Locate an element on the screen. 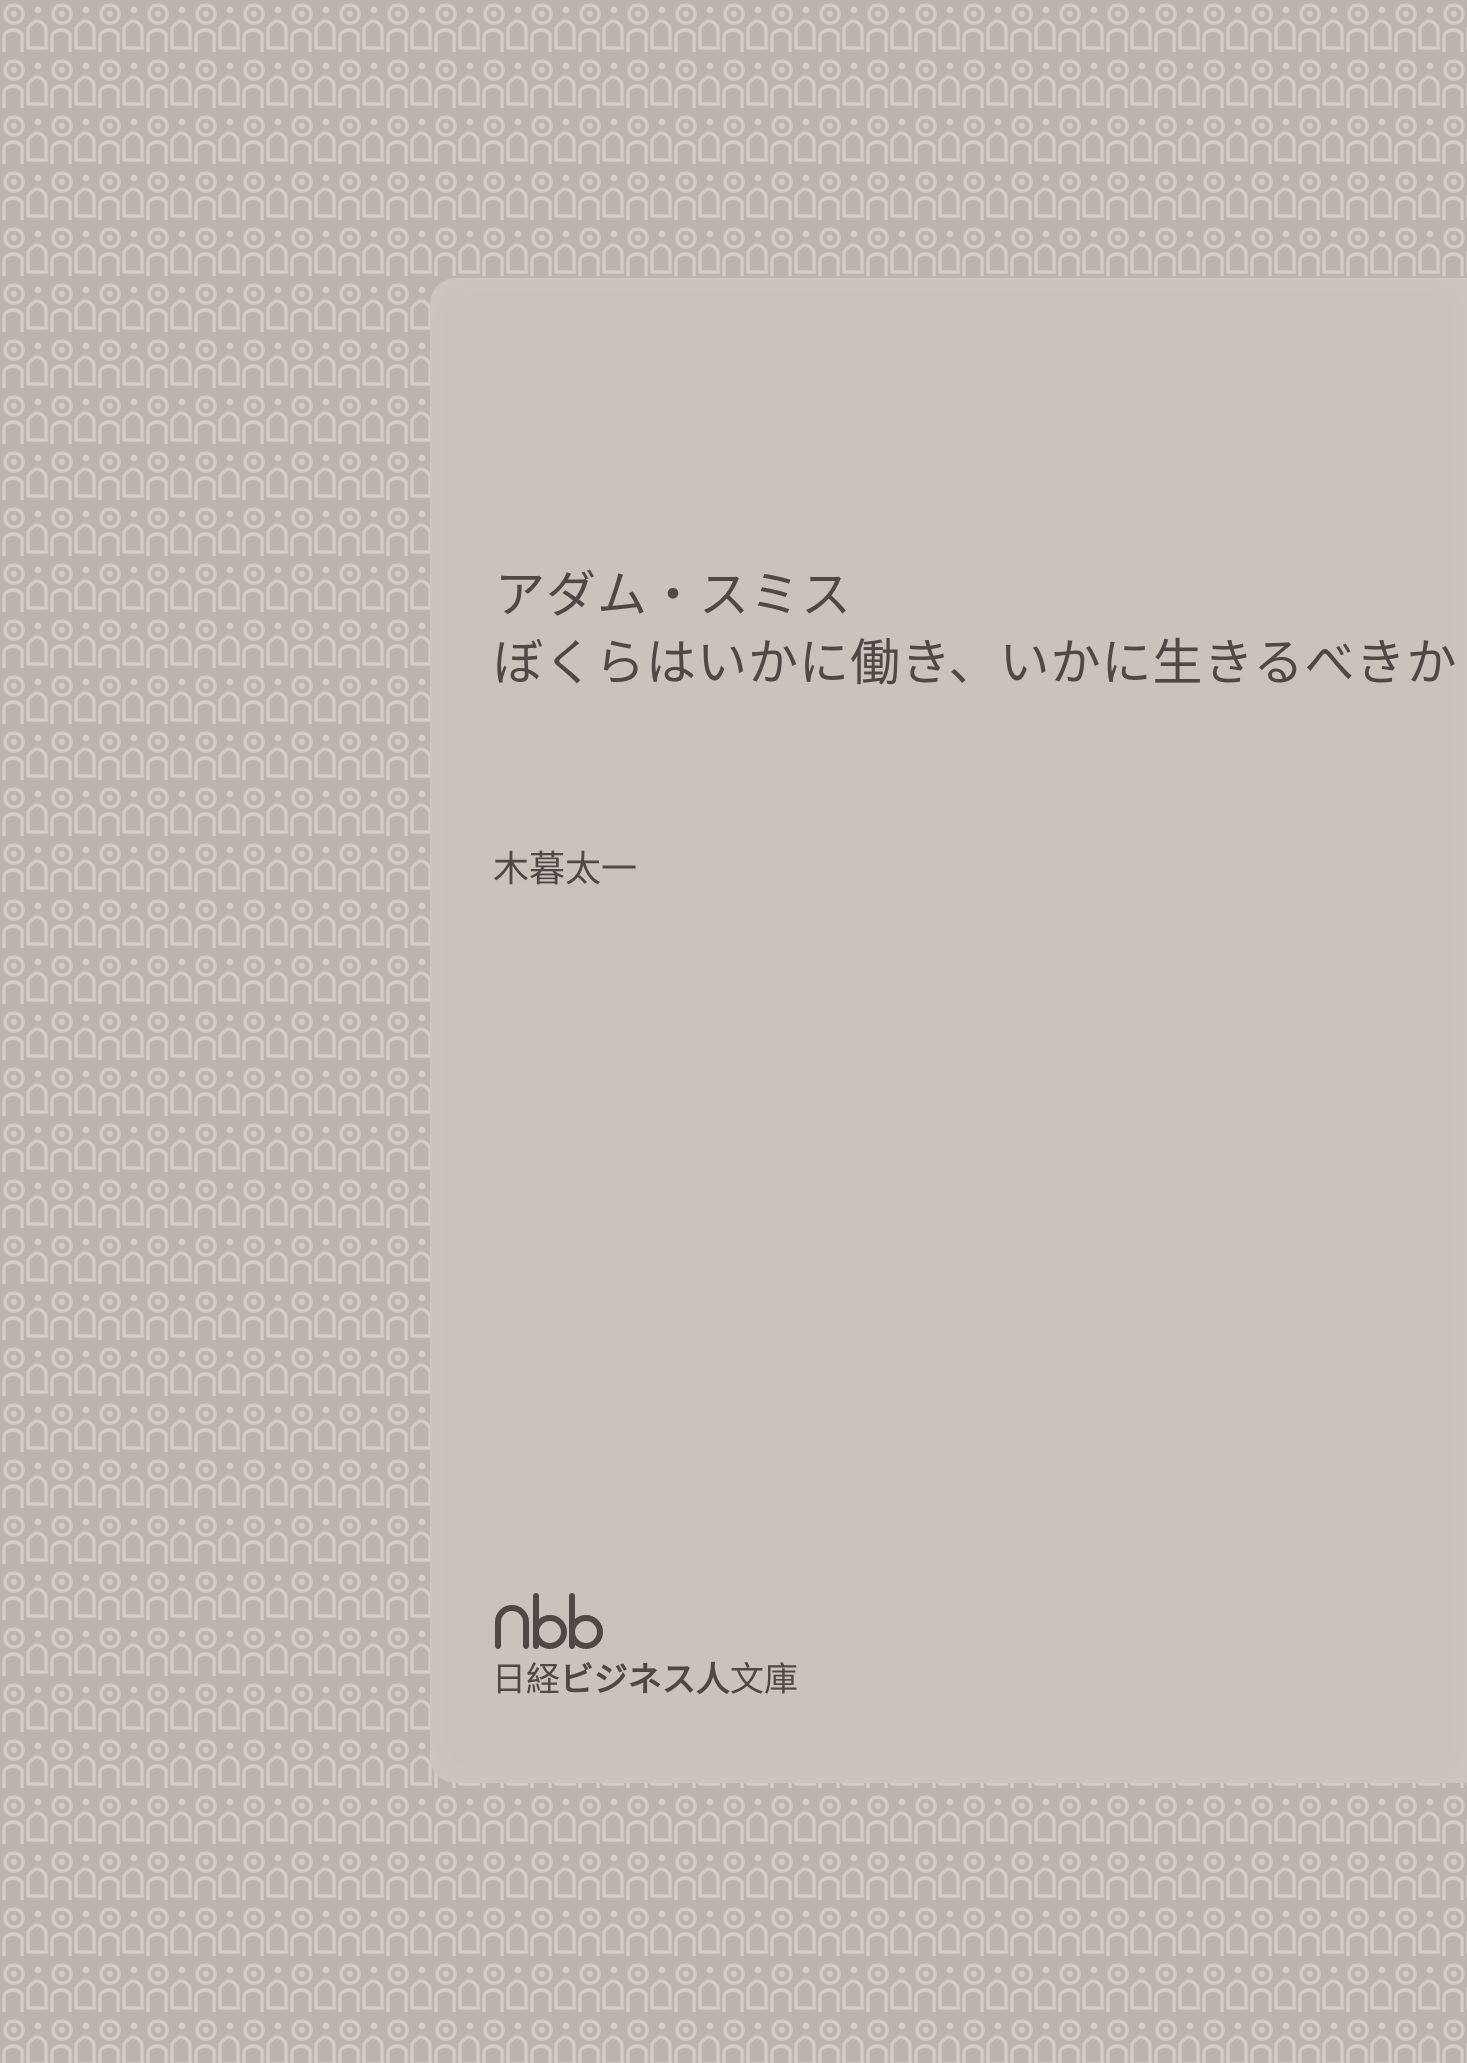 The height and width of the screenshot is (2063, 1467). title-line-1: アダム・スミス is located at coordinates (673, 595).